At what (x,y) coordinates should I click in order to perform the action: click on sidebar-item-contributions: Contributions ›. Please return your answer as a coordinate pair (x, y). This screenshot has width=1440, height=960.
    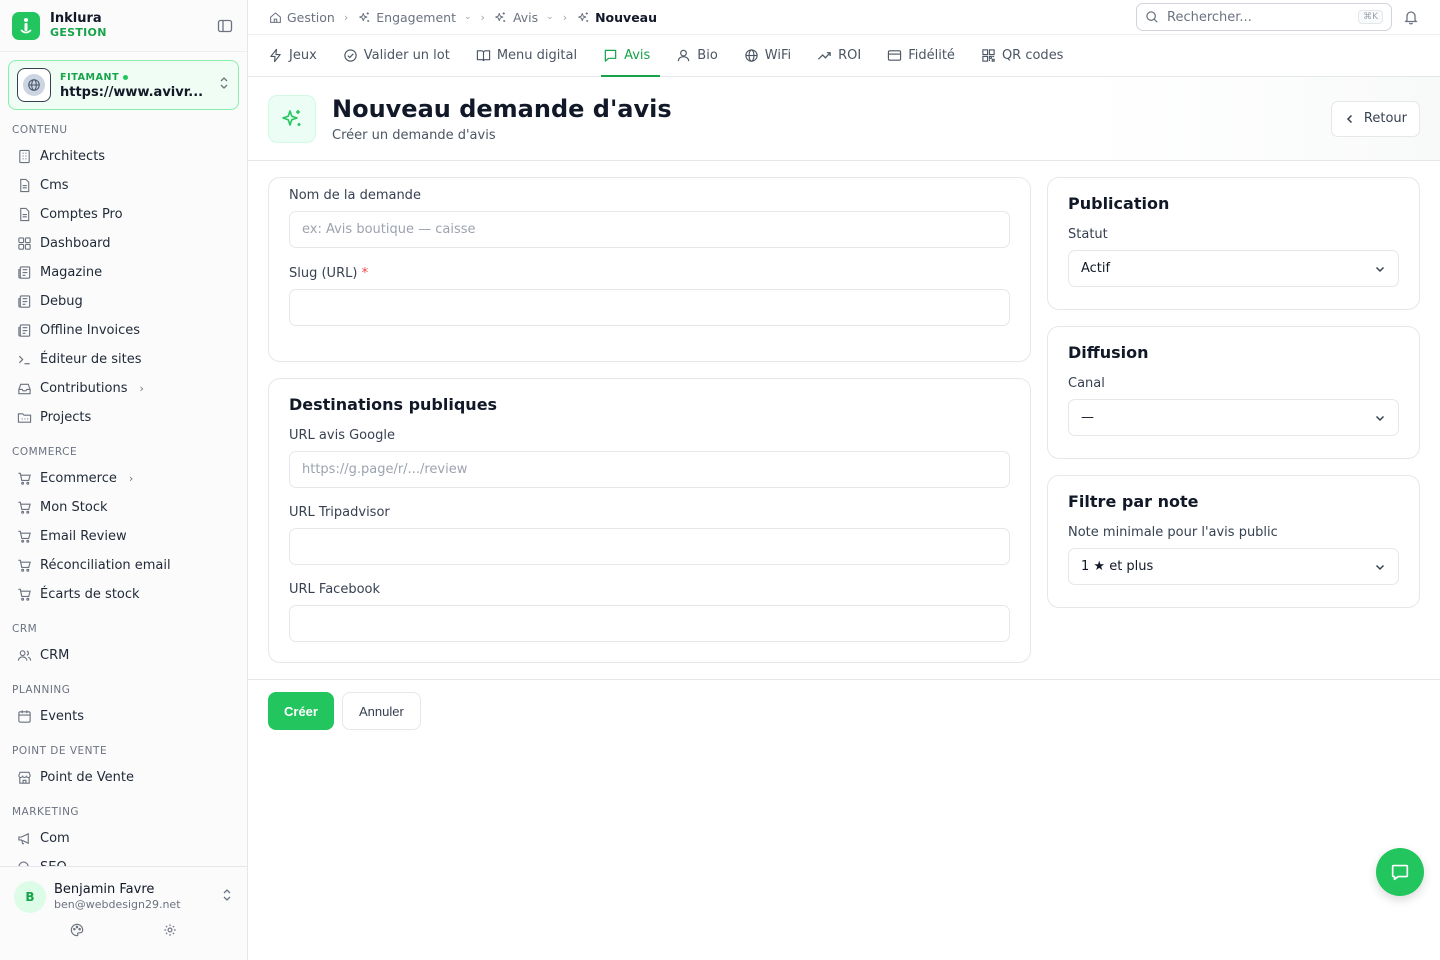
    Looking at the image, I should click on (123, 388).